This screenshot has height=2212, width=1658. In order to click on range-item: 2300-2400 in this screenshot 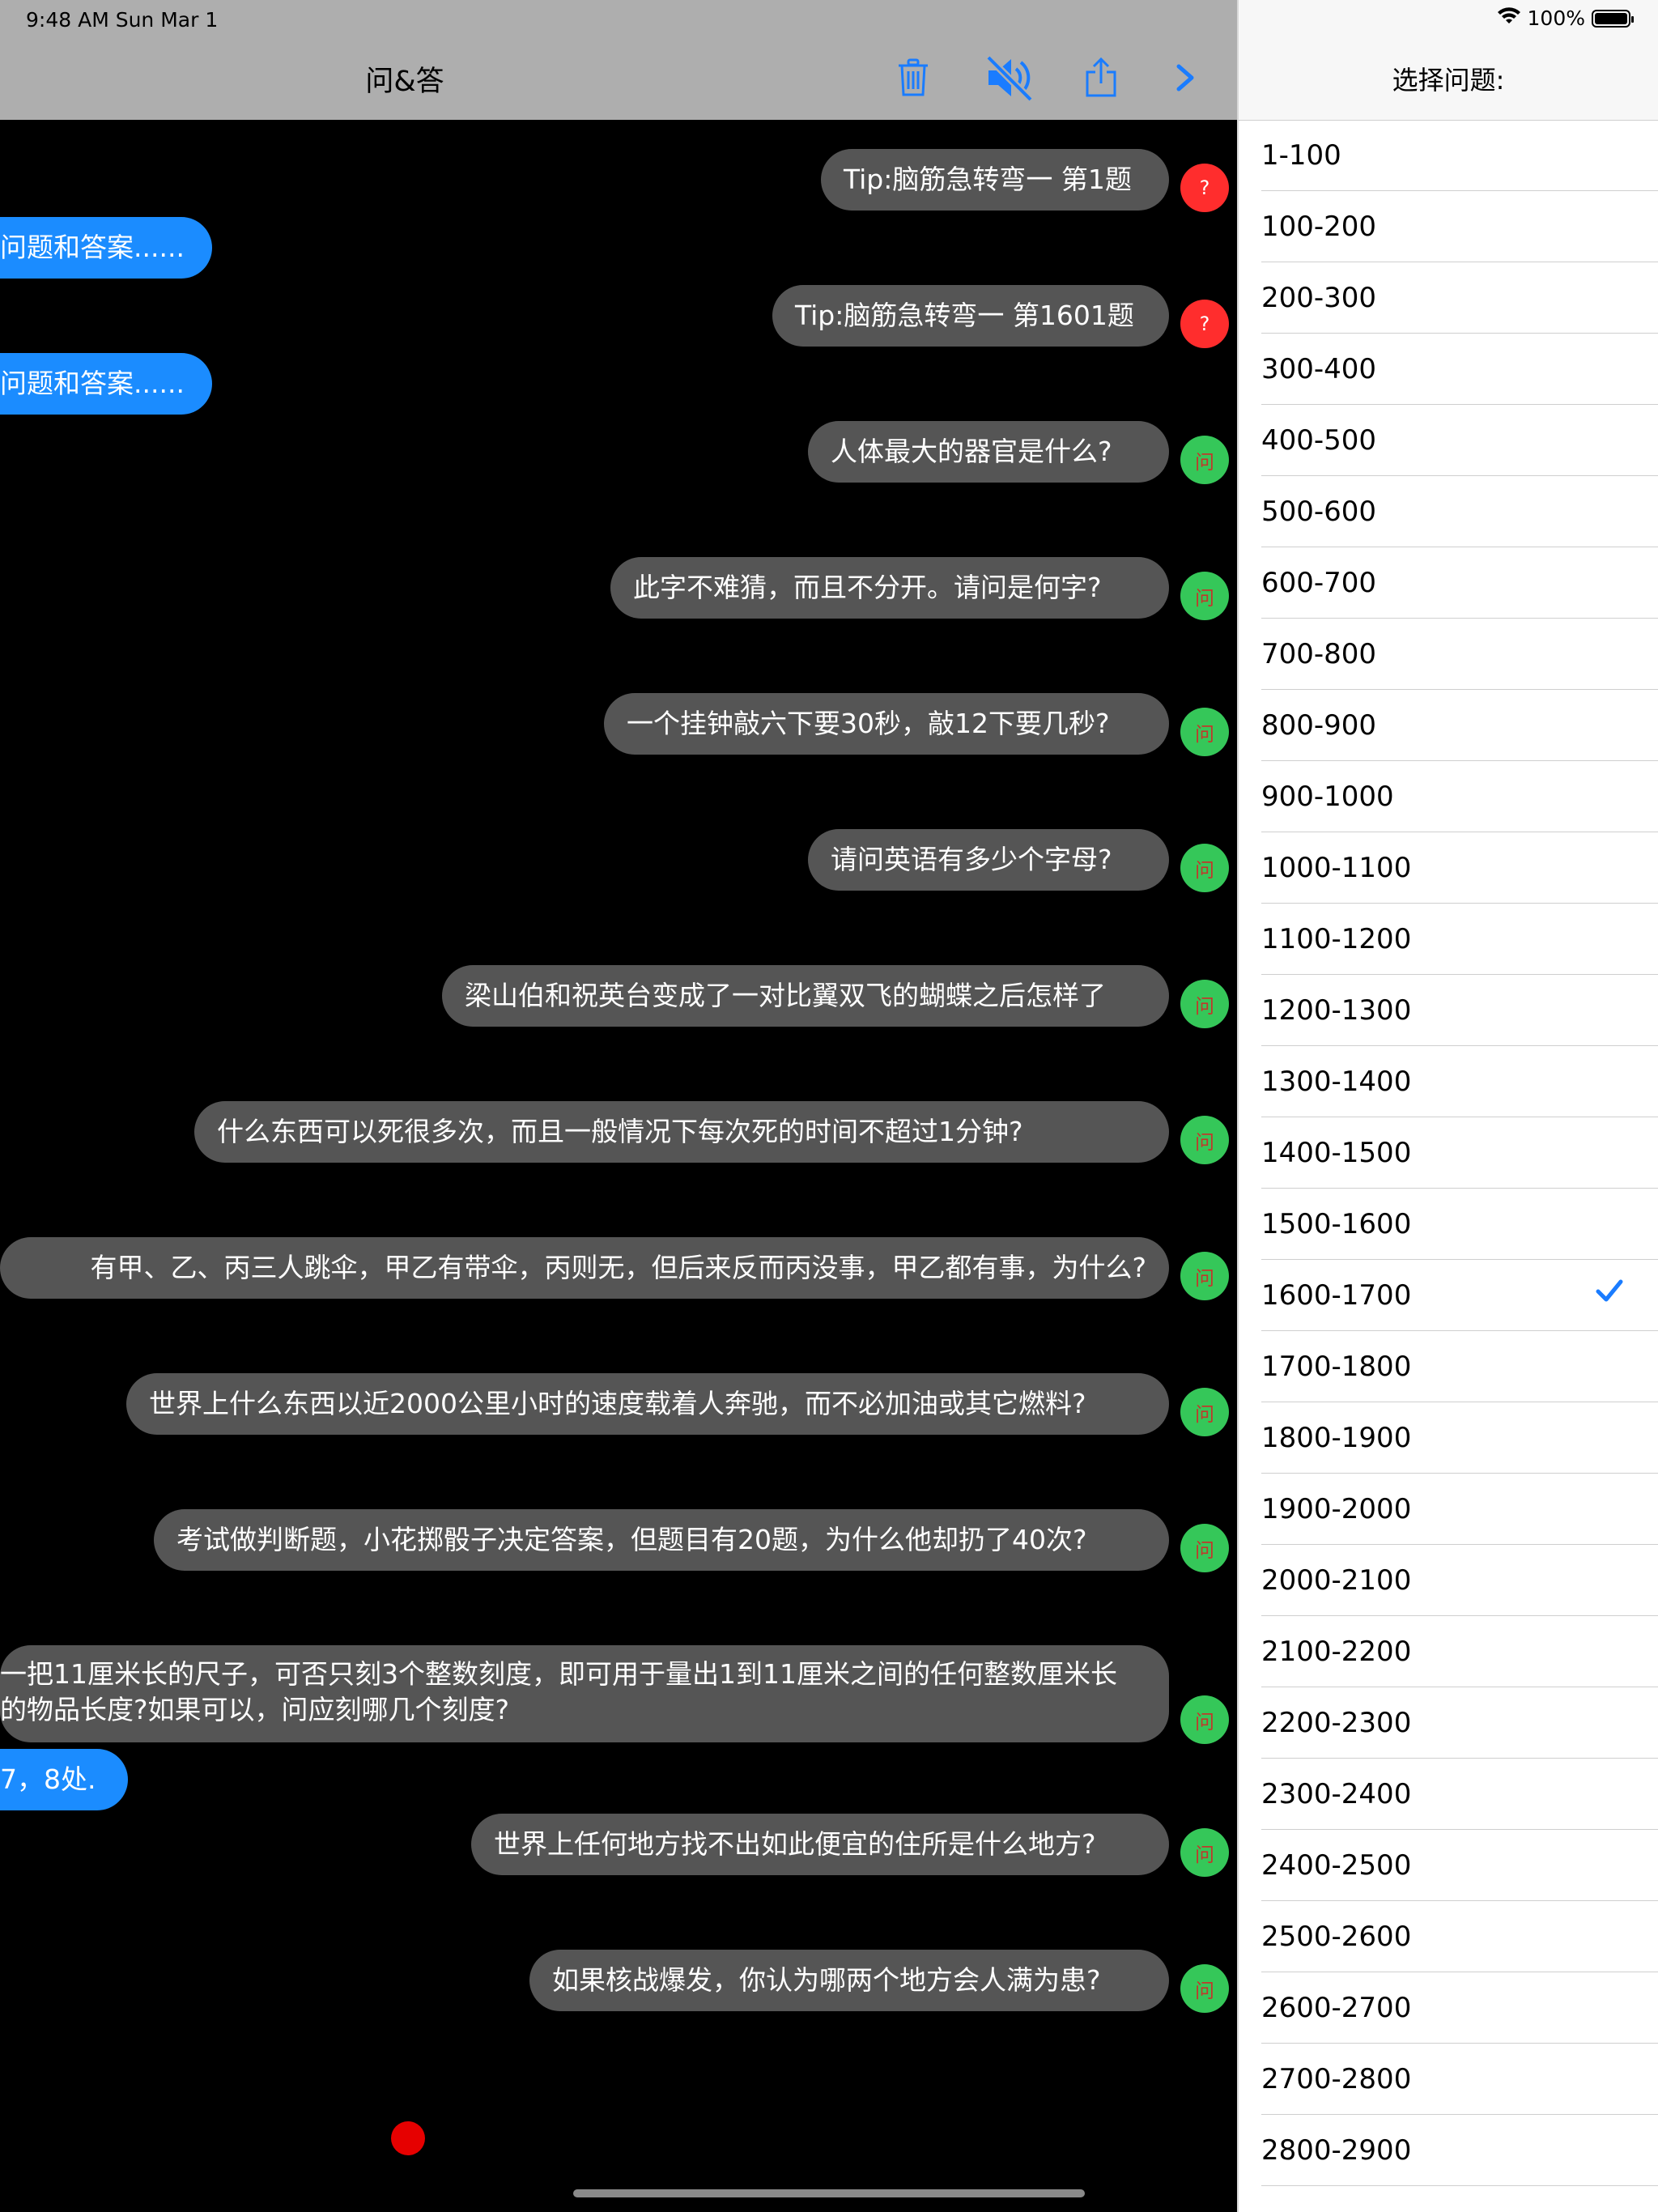, I will do `click(1448, 1795)`.